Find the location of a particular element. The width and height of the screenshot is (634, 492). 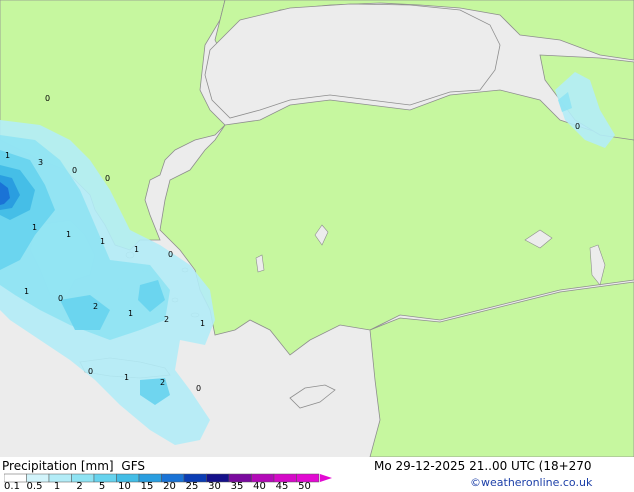

legend-tick-label: 15 is located at coordinates (147, 486).